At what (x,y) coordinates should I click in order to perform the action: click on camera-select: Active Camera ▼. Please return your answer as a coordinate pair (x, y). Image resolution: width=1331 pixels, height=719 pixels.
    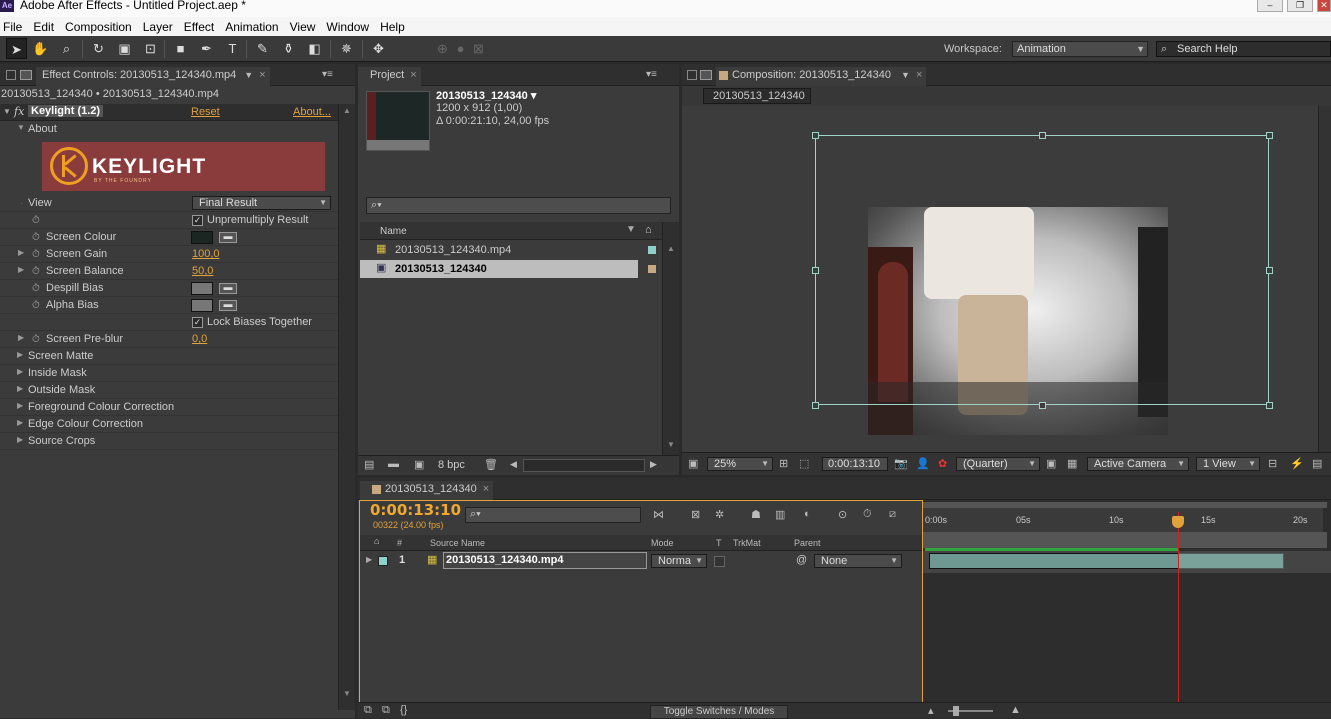
    Looking at the image, I should click on (1138, 464).